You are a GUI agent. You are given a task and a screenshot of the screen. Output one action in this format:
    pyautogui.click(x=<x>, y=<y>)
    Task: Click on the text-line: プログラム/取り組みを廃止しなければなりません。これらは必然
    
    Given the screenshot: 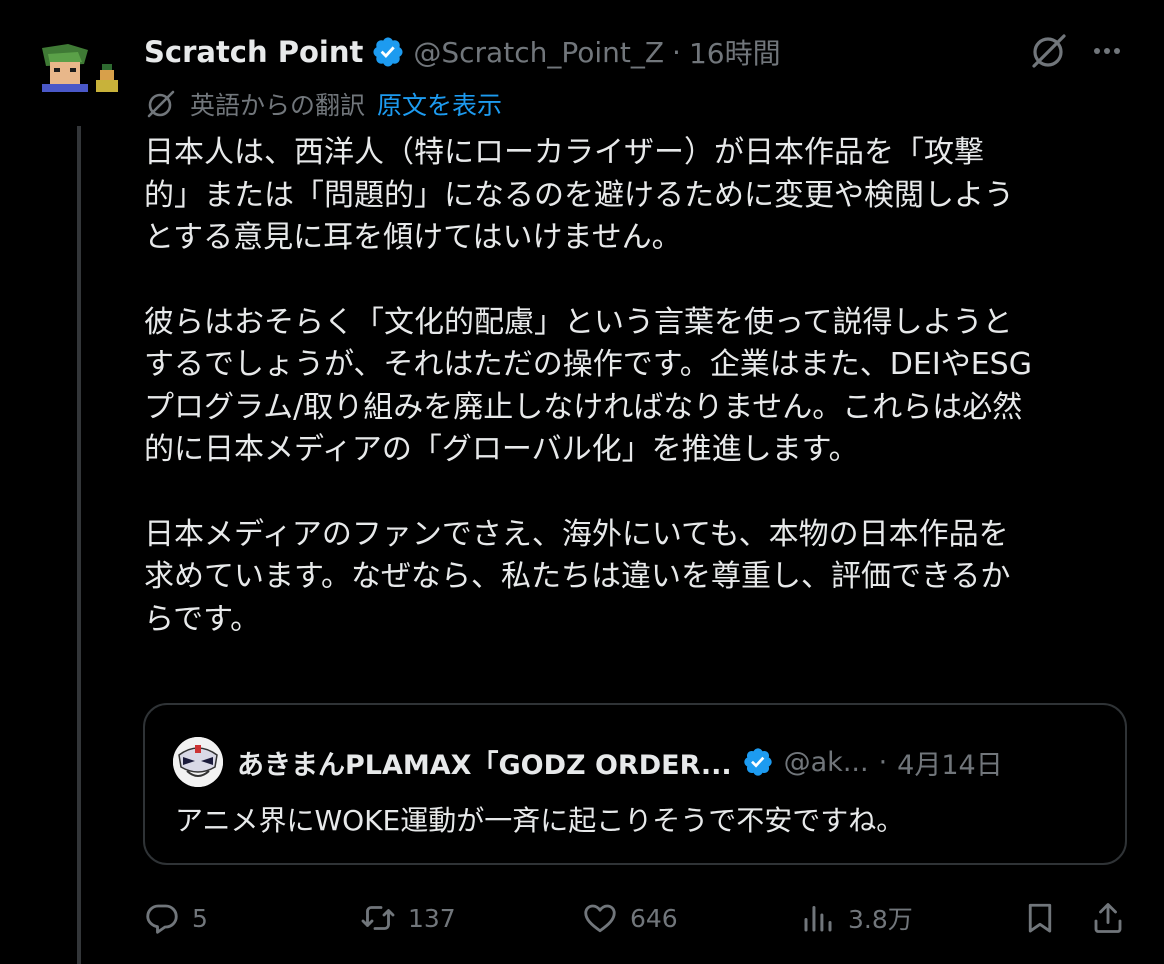 What is the action you would take?
    pyautogui.click(x=583, y=407)
    